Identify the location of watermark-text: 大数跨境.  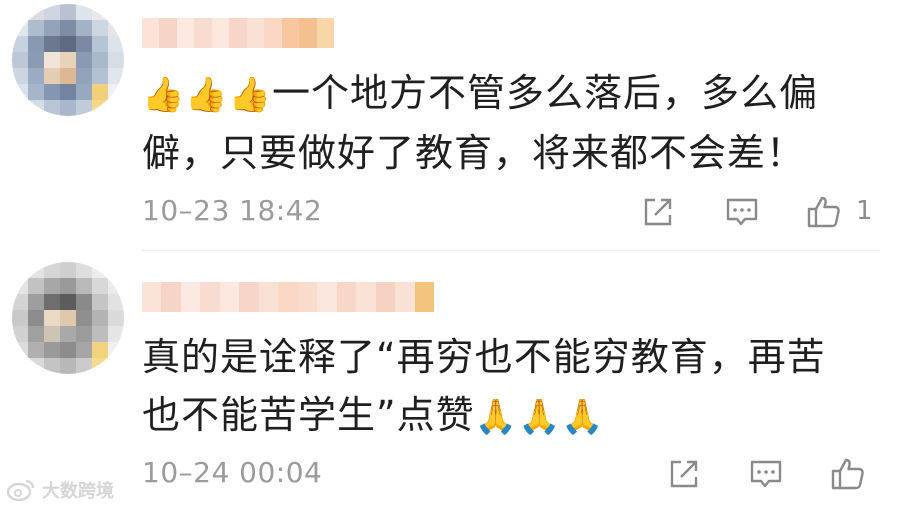
(78, 491).